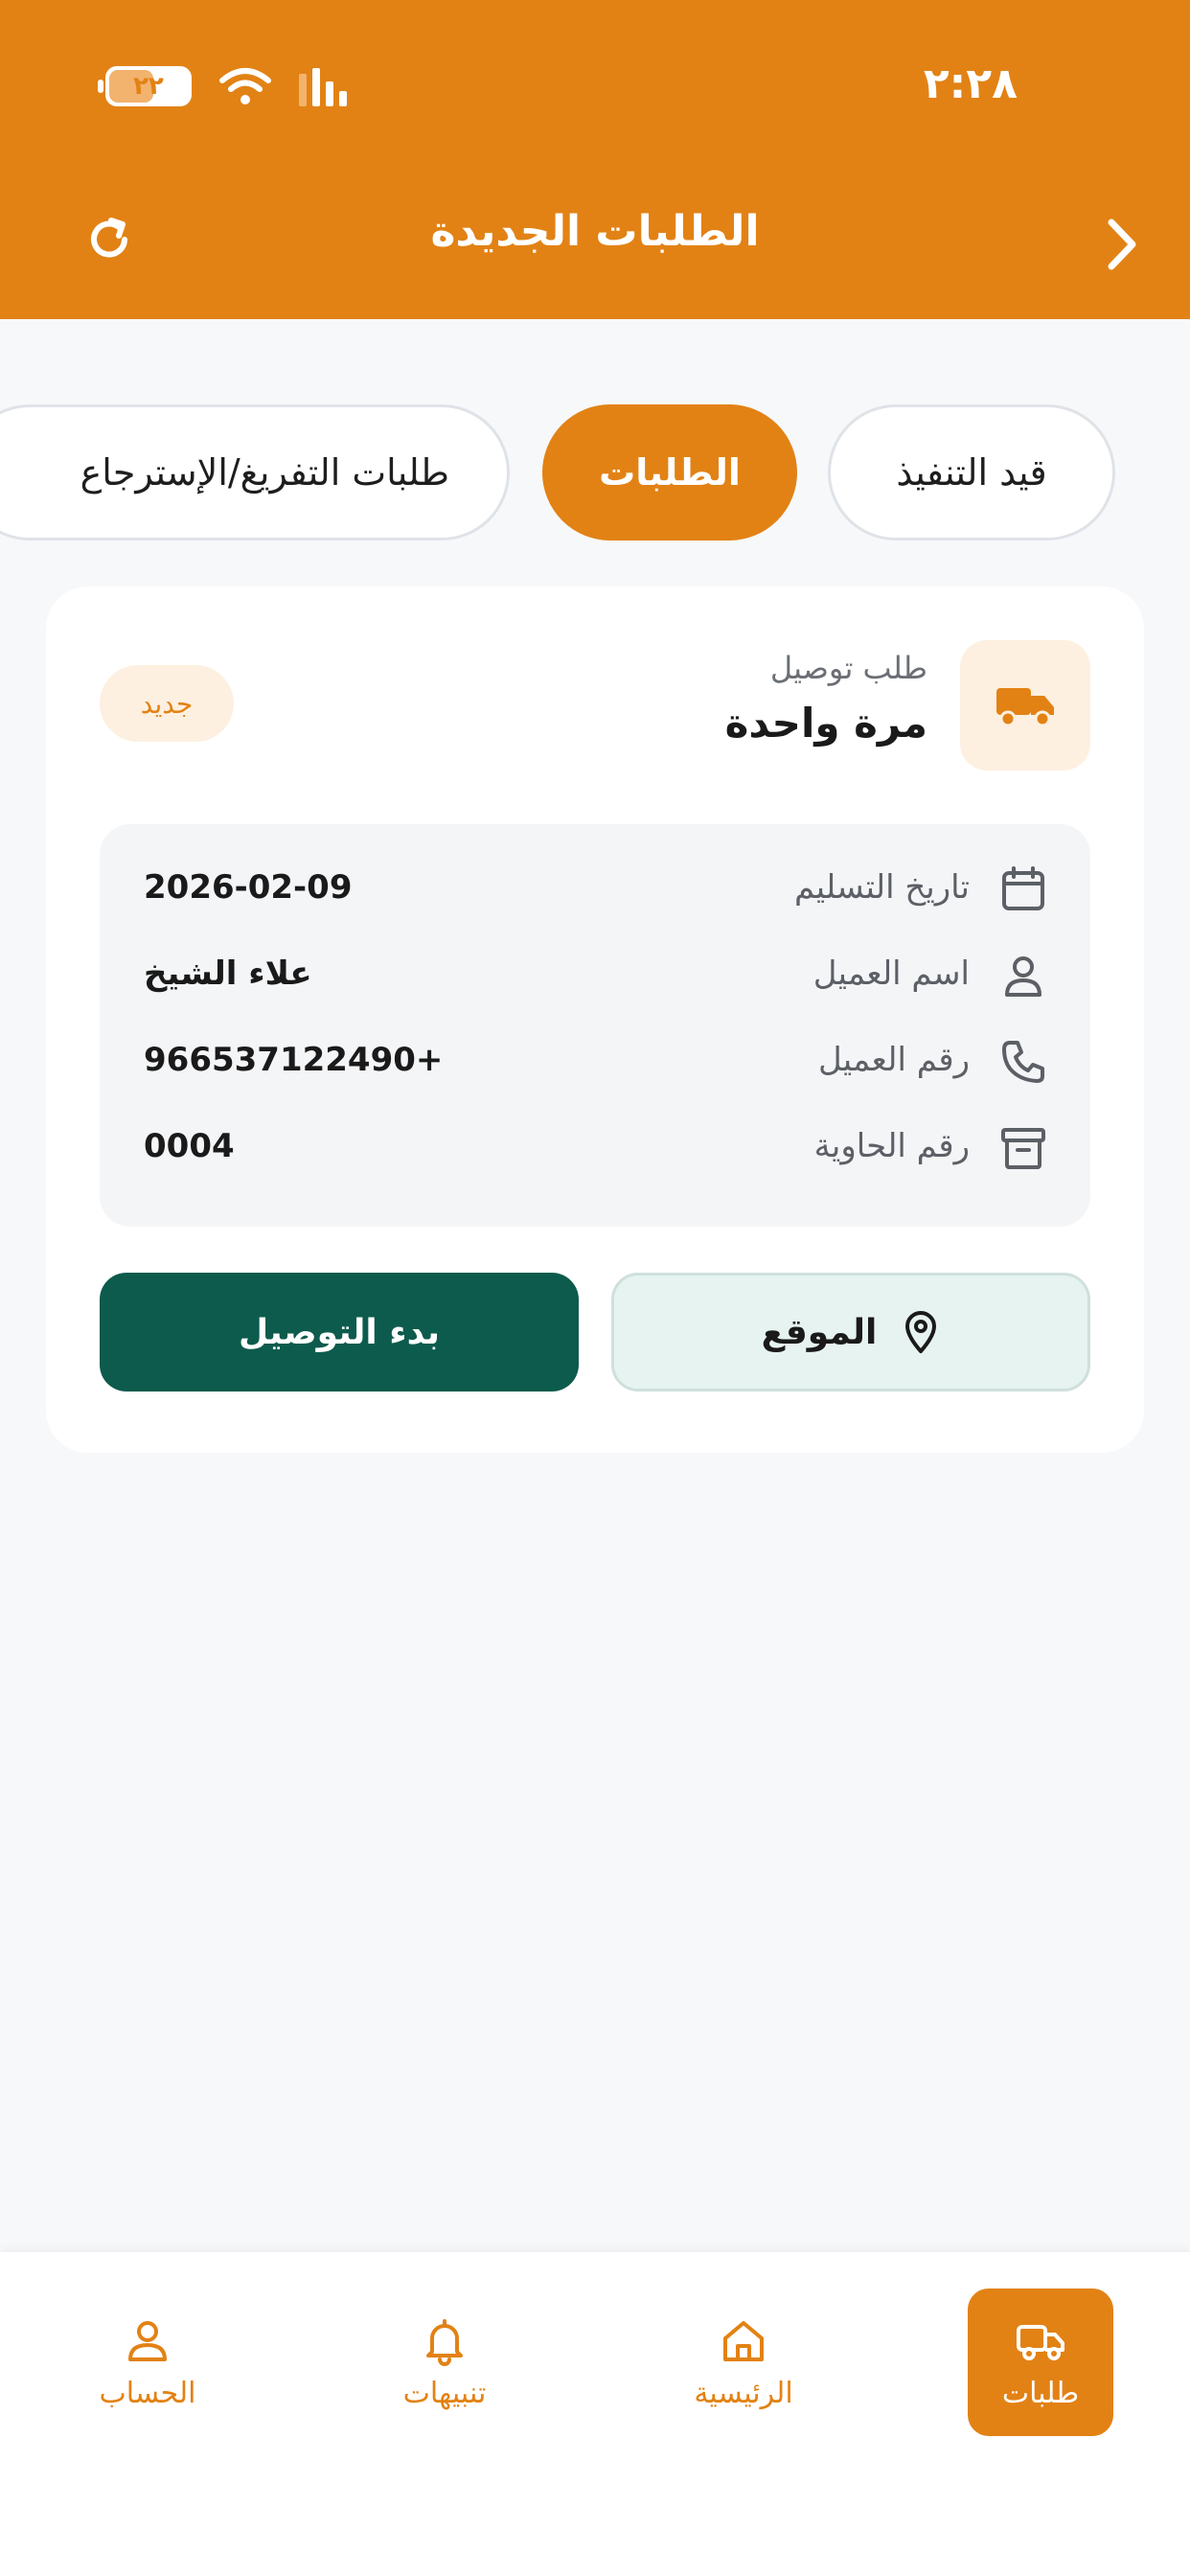  Describe the element at coordinates (826, 723) in the screenshot. I see `order-type-value: مرة واحدة` at that location.